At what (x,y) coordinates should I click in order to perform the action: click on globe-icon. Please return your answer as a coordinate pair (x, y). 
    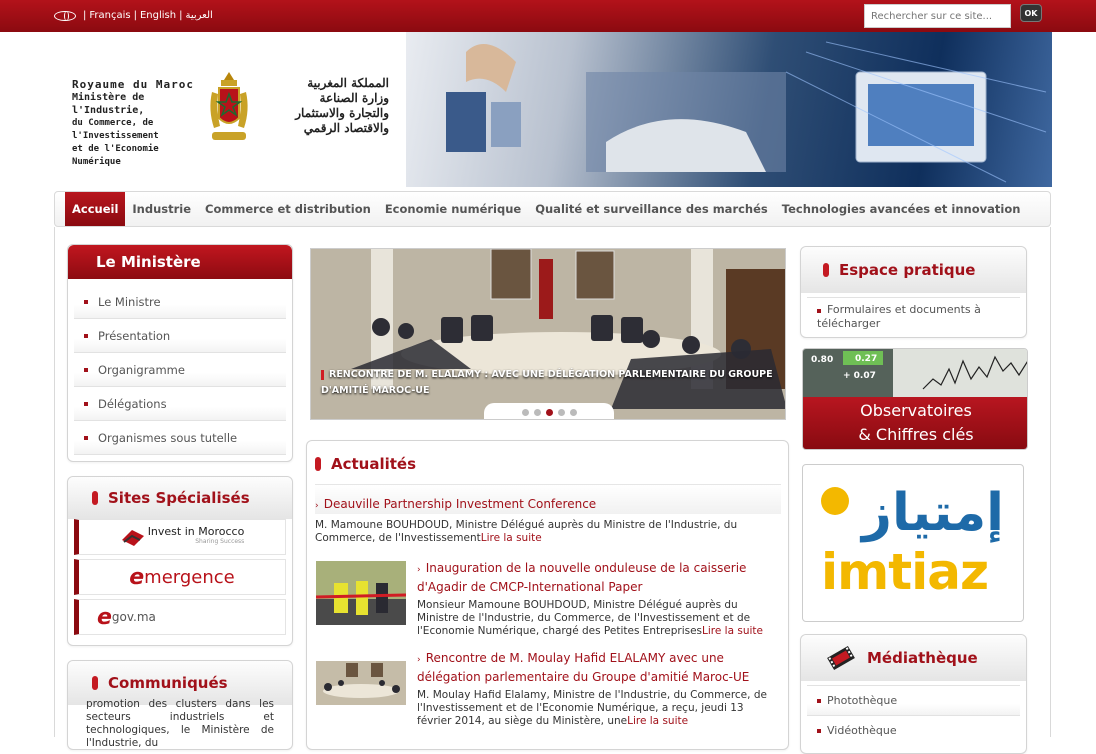
    Looking at the image, I should click on (65, 15).